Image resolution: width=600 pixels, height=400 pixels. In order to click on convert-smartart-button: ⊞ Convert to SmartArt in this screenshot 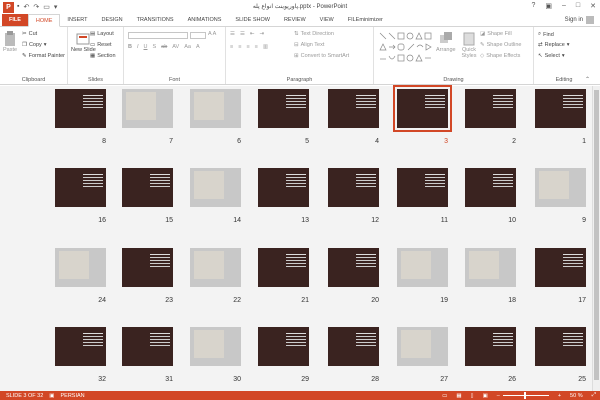, I will do `click(321, 56)`.